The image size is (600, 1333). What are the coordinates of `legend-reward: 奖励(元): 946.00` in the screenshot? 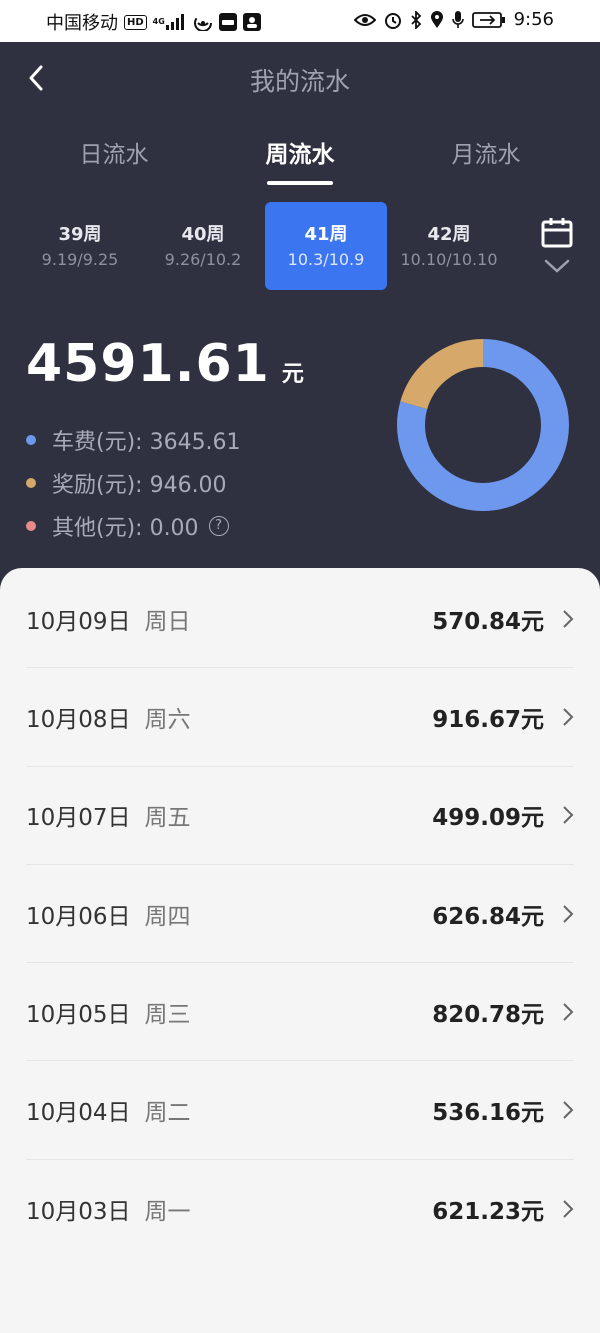 It's located at (133, 482).